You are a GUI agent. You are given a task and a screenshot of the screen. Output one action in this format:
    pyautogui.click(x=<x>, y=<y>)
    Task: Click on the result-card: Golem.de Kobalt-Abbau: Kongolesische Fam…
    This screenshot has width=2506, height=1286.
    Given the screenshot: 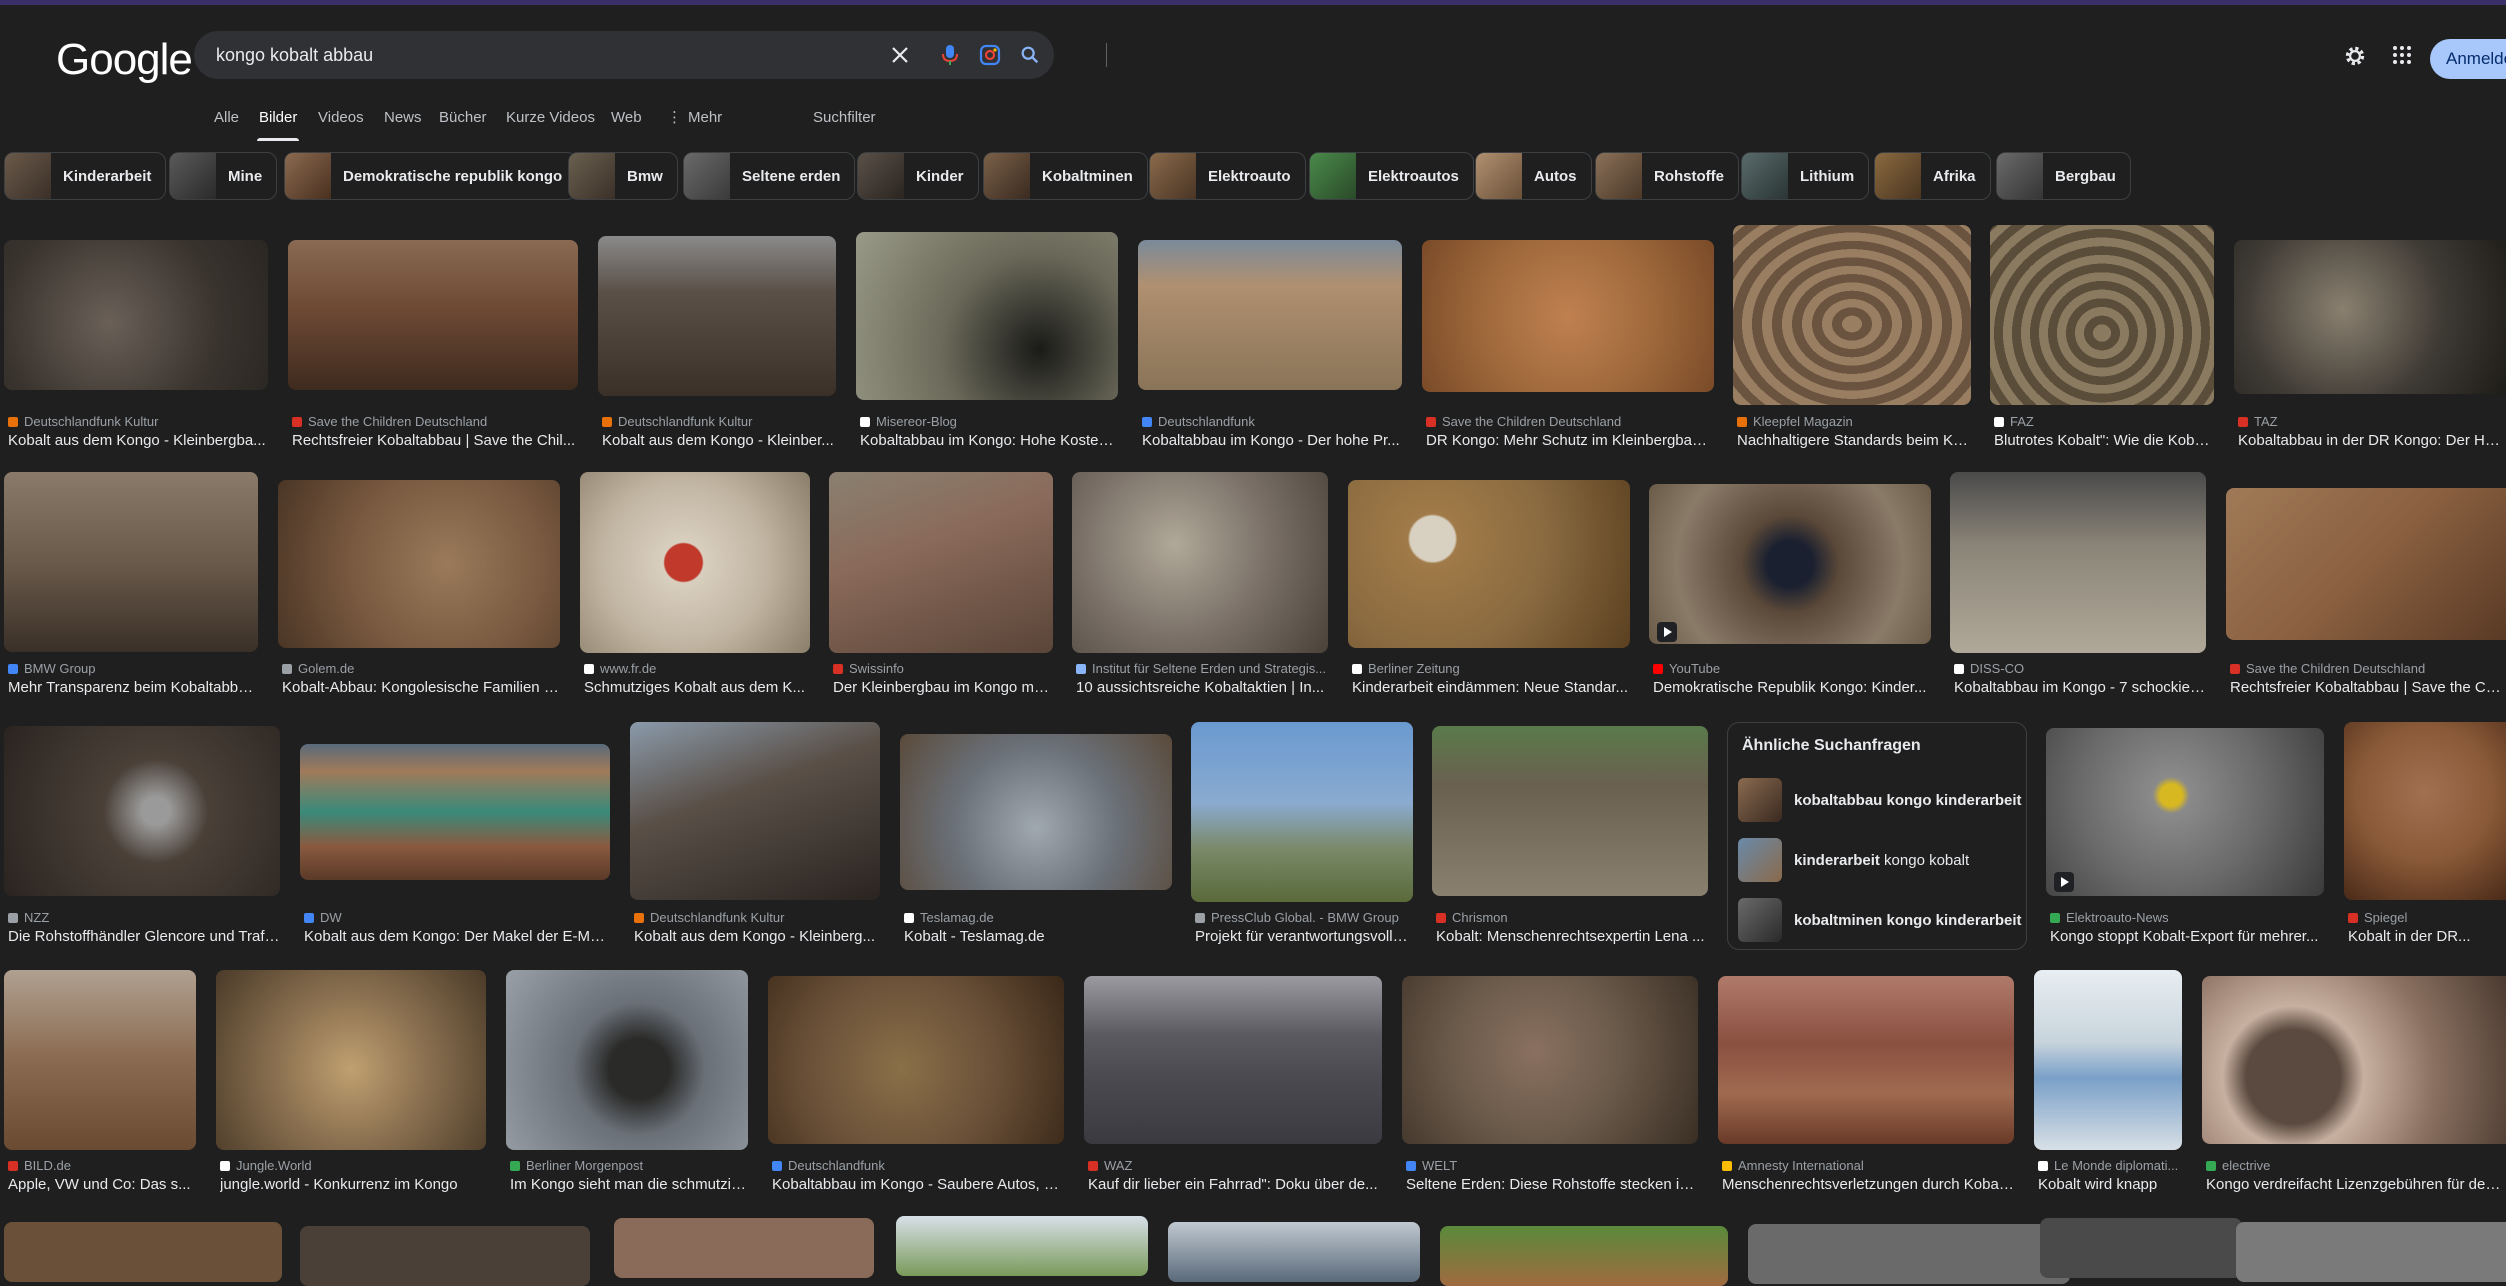 What is the action you would take?
    pyautogui.click(x=419, y=589)
    